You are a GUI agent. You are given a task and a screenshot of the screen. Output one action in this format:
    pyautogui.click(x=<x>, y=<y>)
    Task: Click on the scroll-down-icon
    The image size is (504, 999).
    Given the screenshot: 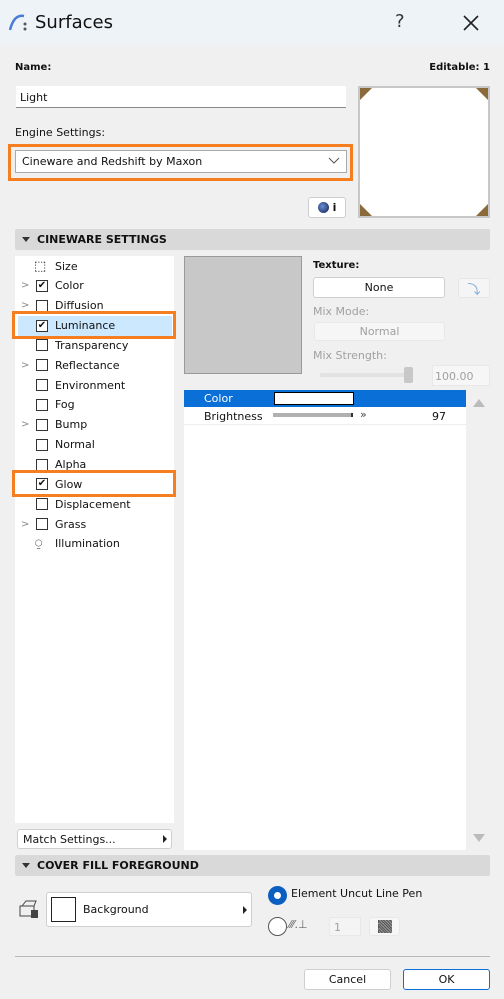 What is the action you would take?
    pyautogui.click(x=479, y=838)
    